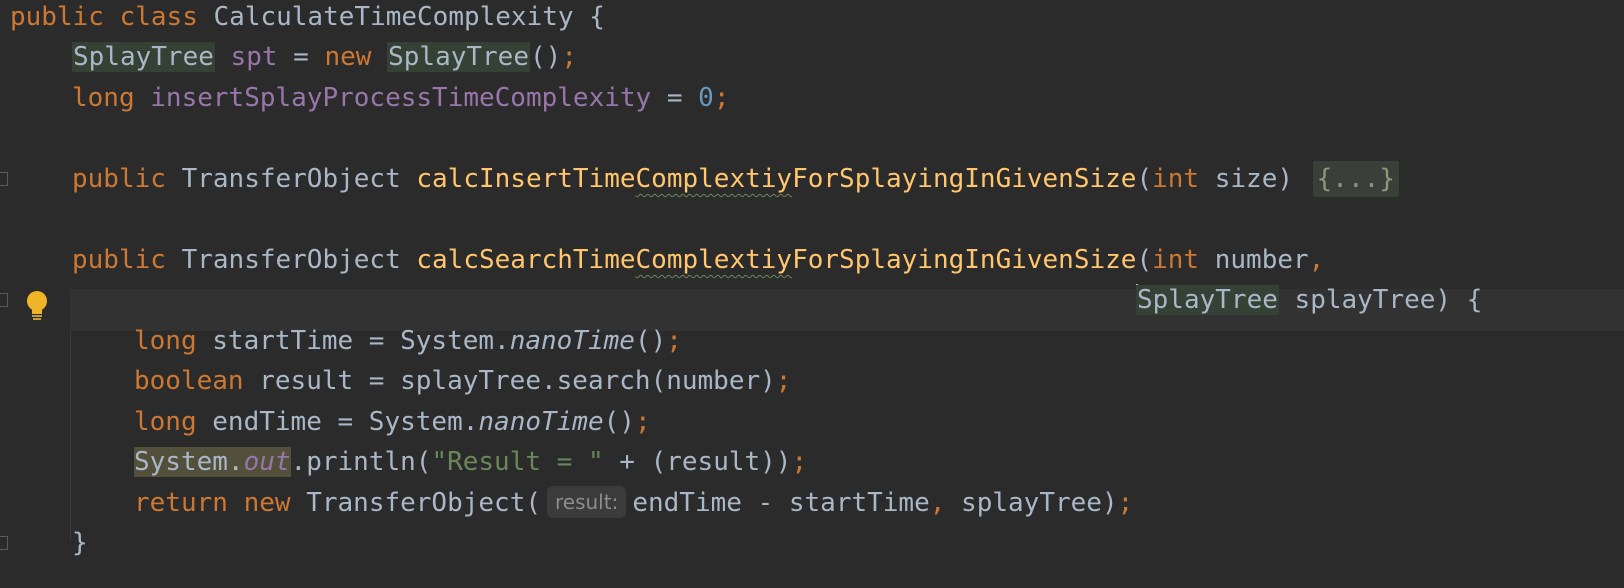 The image size is (1624, 588). I want to click on code-token: result = splayTree.search(number), so click(509, 381).